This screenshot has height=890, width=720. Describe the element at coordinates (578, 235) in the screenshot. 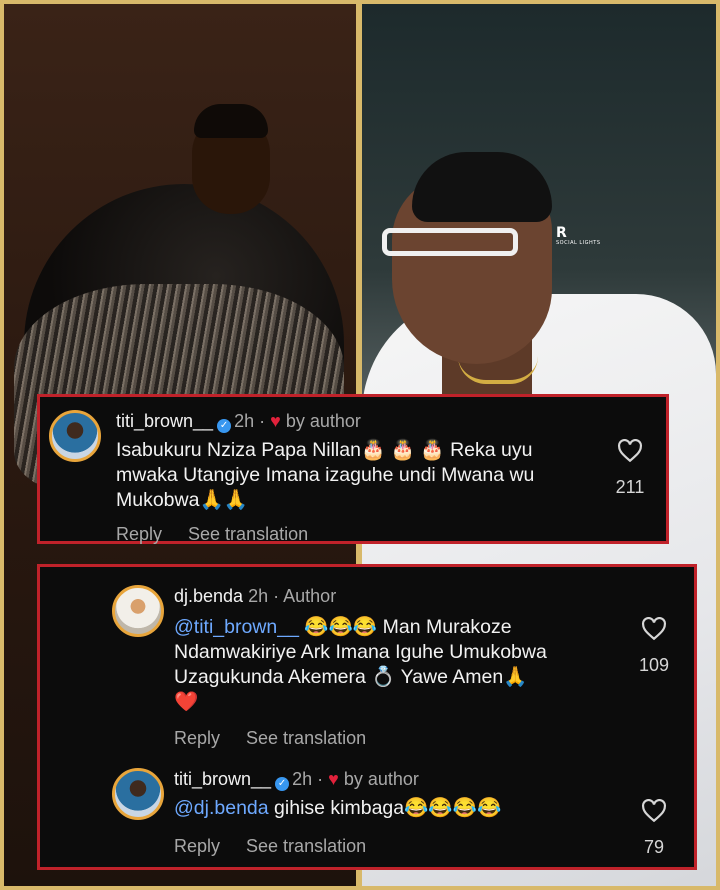

I see `watermark-logo: R SOCIAL LIGHTS` at that location.